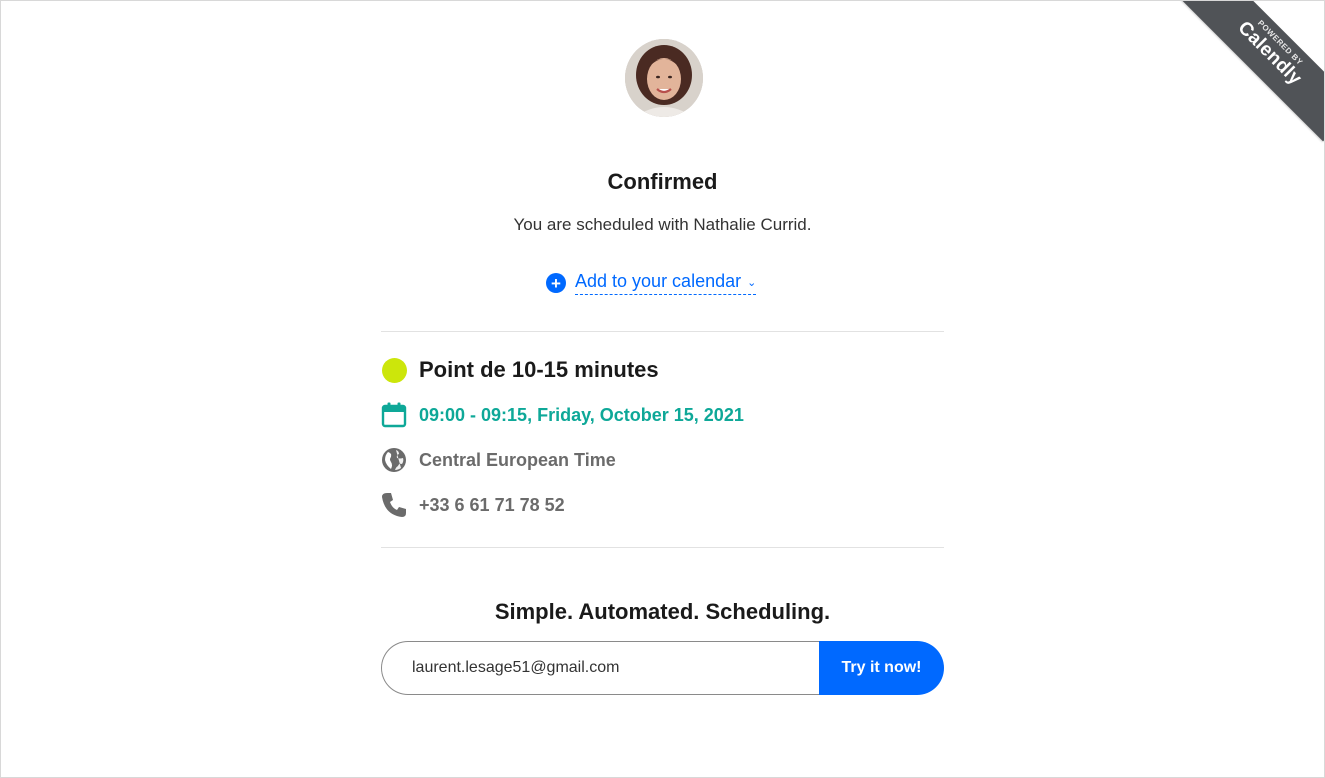 The height and width of the screenshot is (778, 1325). I want to click on powered-by-calendly-badge: Powered by Calendly, so click(1252, 71).